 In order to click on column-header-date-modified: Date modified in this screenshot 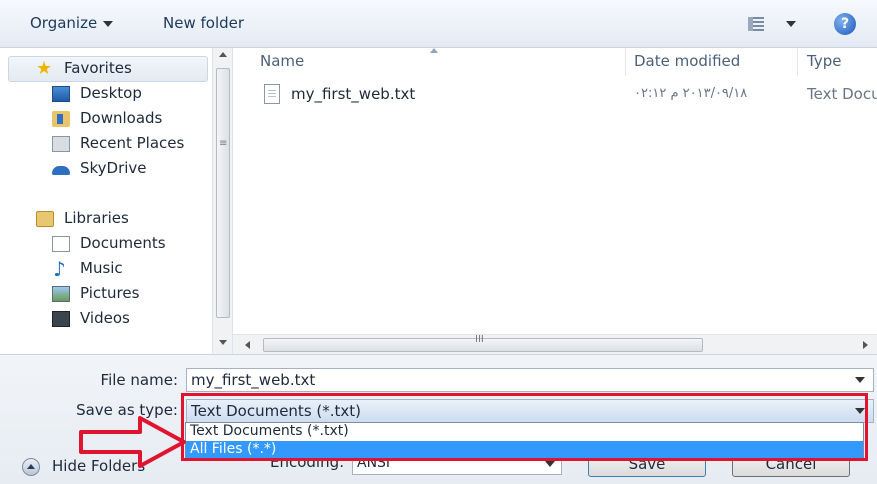, I will do `click(687, 65)`.